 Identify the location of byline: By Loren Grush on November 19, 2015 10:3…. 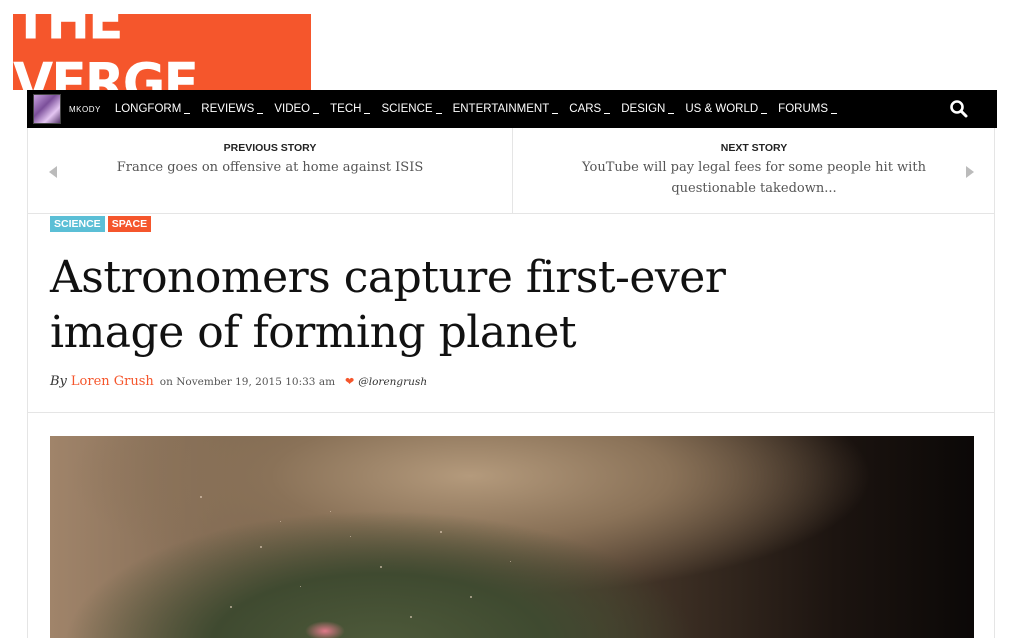
(238, 381).